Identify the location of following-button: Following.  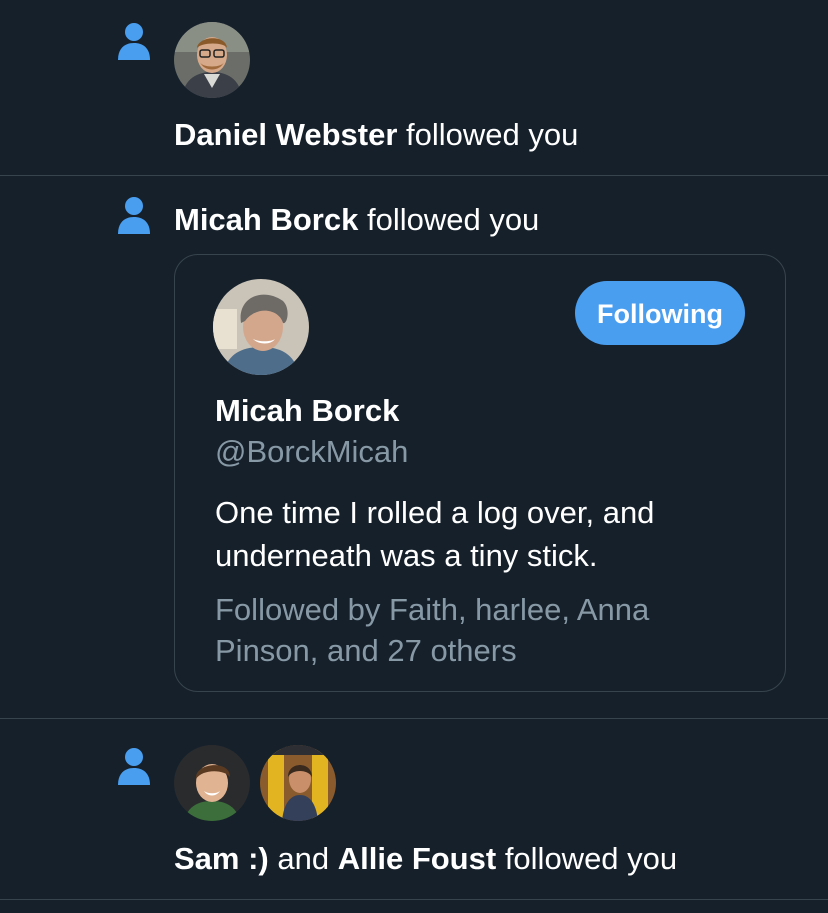
(660, 313).